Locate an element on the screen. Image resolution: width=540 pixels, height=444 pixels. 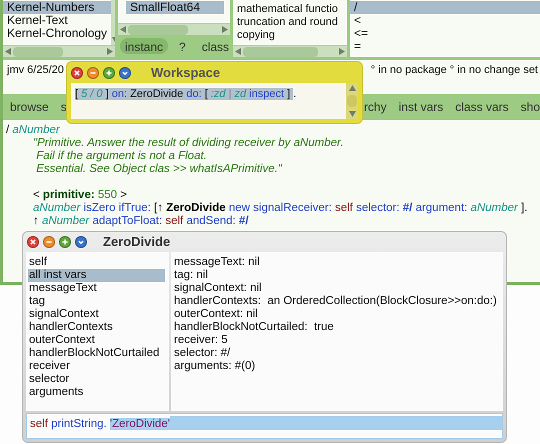
value-line: receiver: 5 is located at coordinates (201, 340).